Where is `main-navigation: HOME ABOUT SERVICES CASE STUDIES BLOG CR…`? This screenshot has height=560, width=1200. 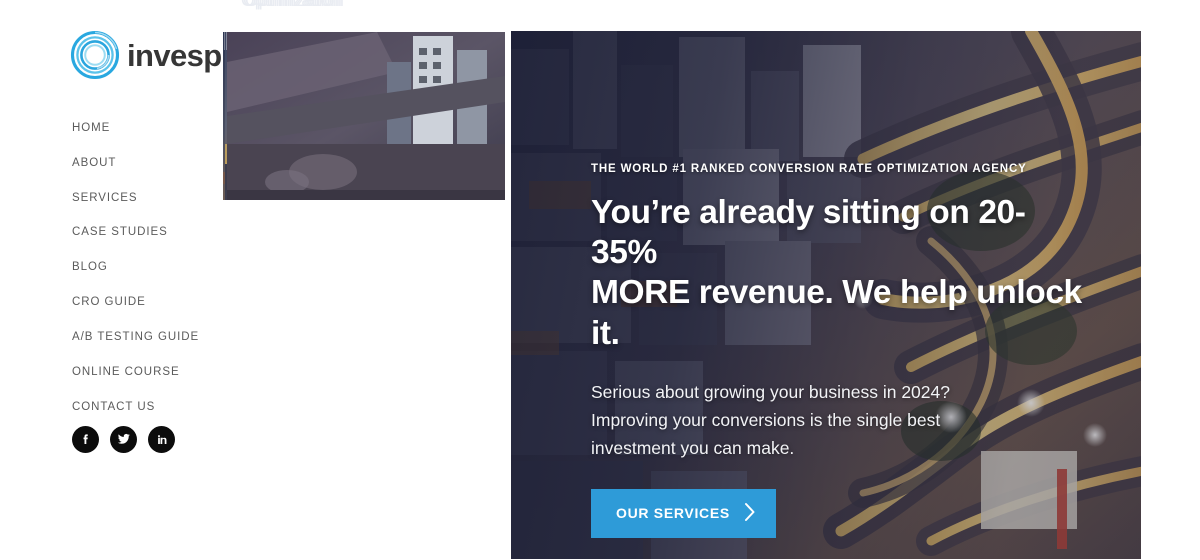 main-navigation: HOME ABOUT SERVICES CASE STUDIES BLOG CR… is located at coordinates (152, 278).